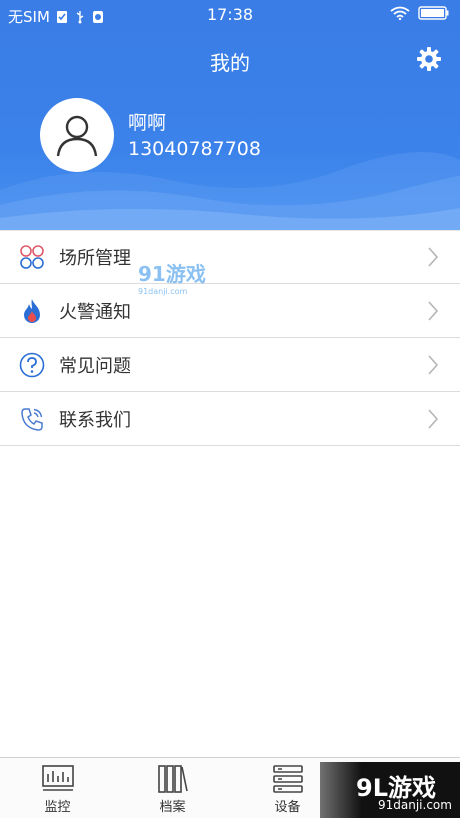  Describe the element at coordinates (287, 779) in the screenshot. I see `device-icon` at that location.